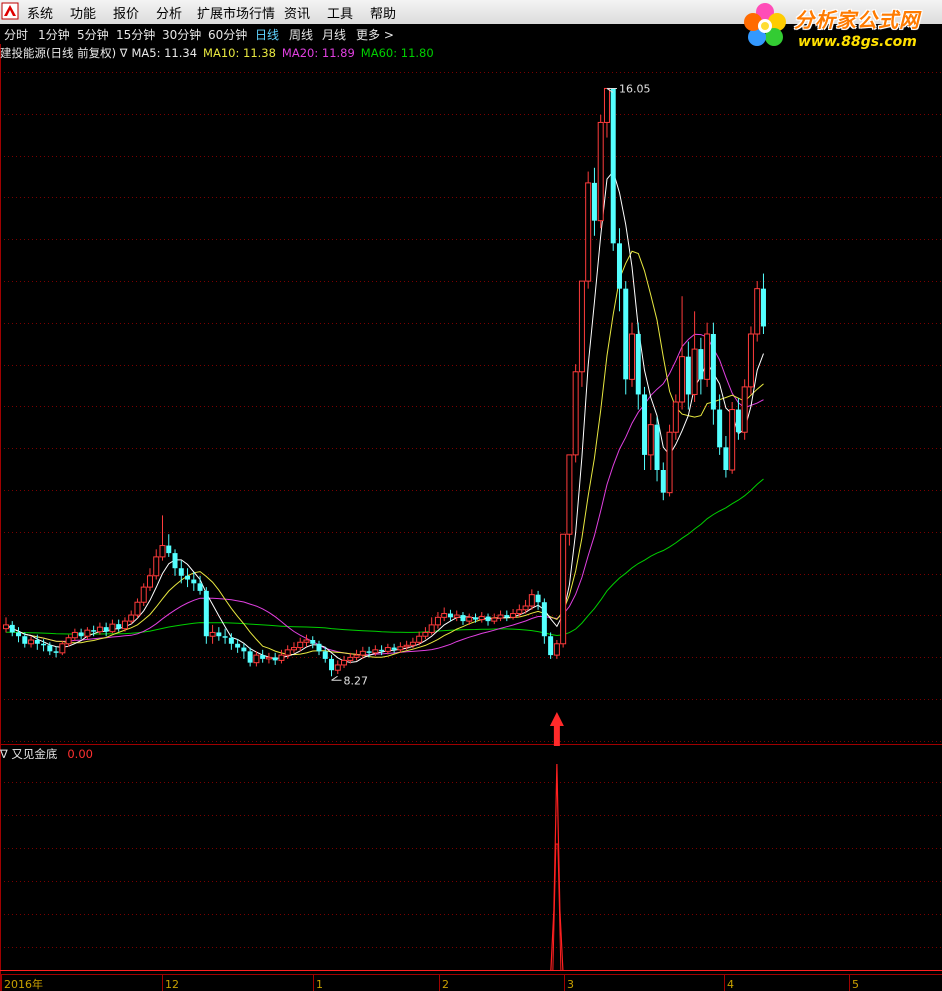  What do you see at coordinates (297, 12) in the screenshot?
I see `menu-news: 资讯` at bounding box center [297, 12].